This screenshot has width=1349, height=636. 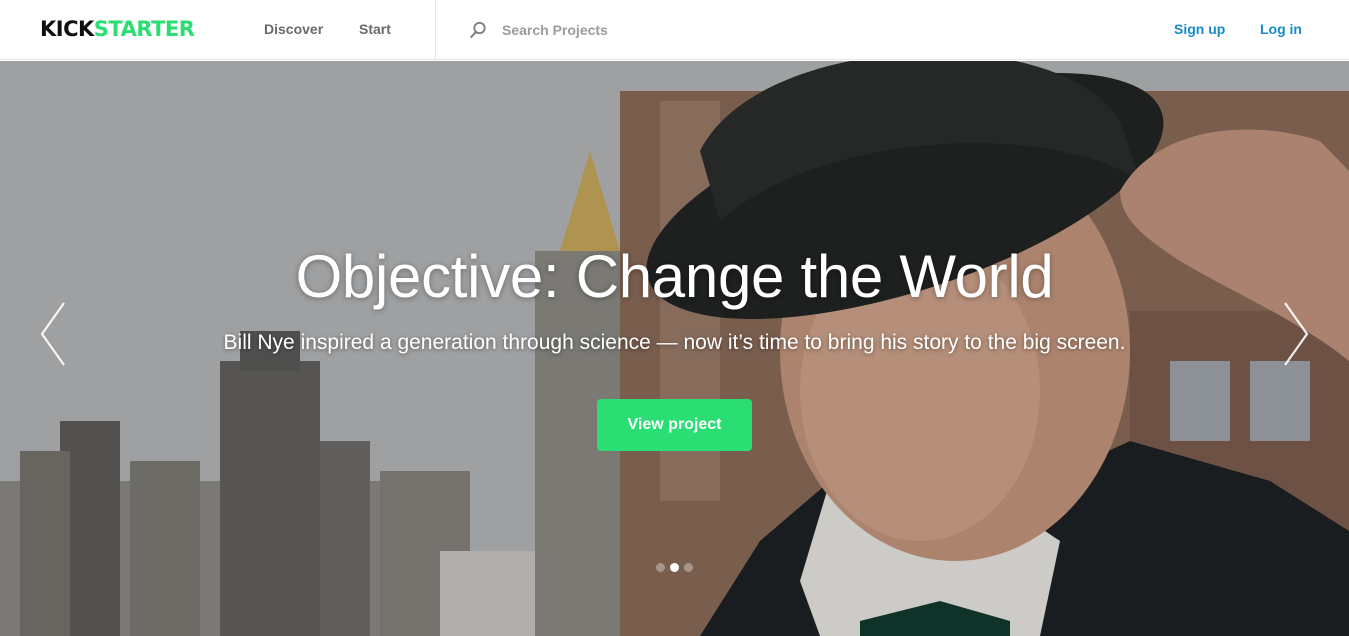 I want to click on view-project-button: View project, so click(x=674, y=425).